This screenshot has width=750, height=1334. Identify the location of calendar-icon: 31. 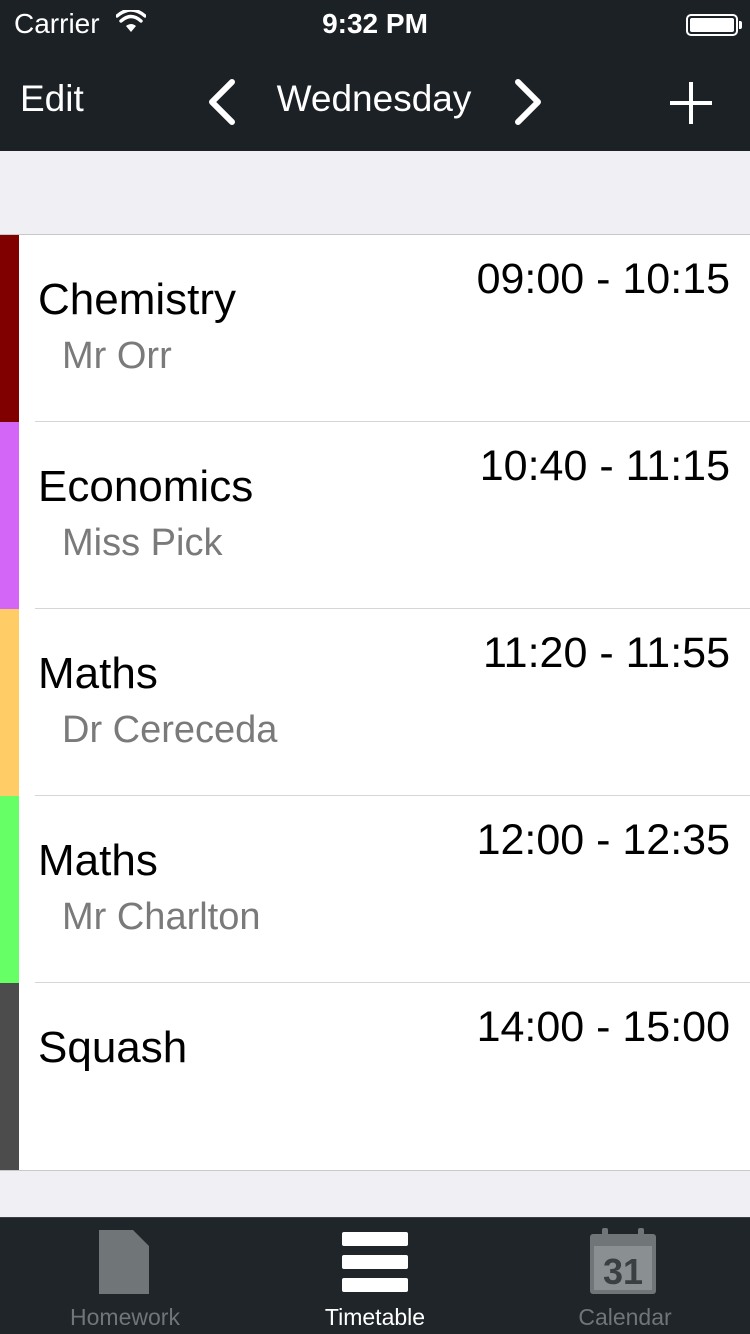
(623, 1261).